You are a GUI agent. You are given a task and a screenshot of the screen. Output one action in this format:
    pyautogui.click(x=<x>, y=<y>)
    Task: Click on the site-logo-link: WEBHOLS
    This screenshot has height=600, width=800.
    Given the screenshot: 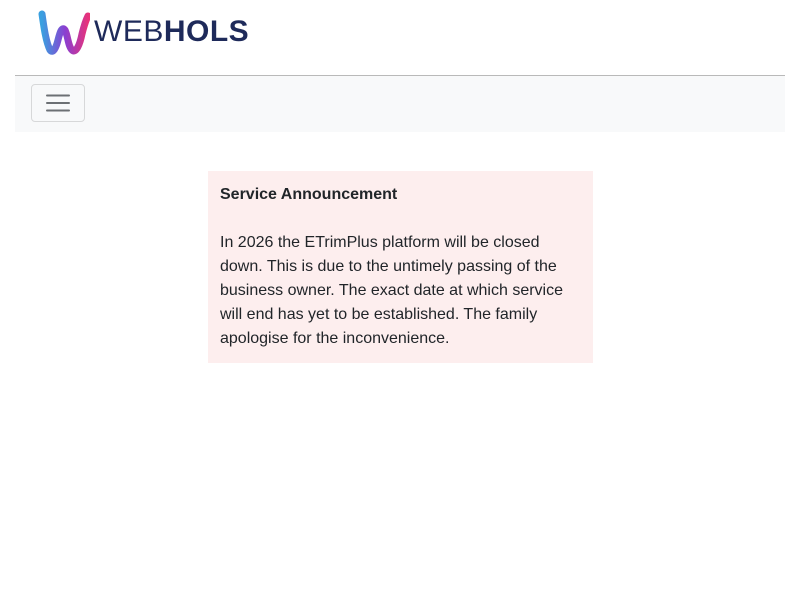 What is the action you would take?
    pyautogui.click(x=143, y=32)
    